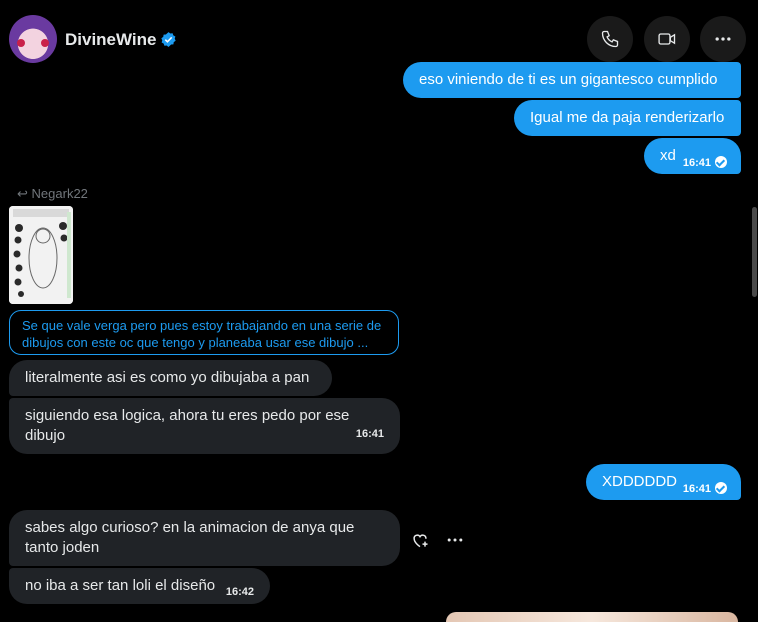 This screenshot has height=622, width=758. Describe the element at coordinates (239, 592) in the screenshot. I see `message-time: 16:42` at that location.